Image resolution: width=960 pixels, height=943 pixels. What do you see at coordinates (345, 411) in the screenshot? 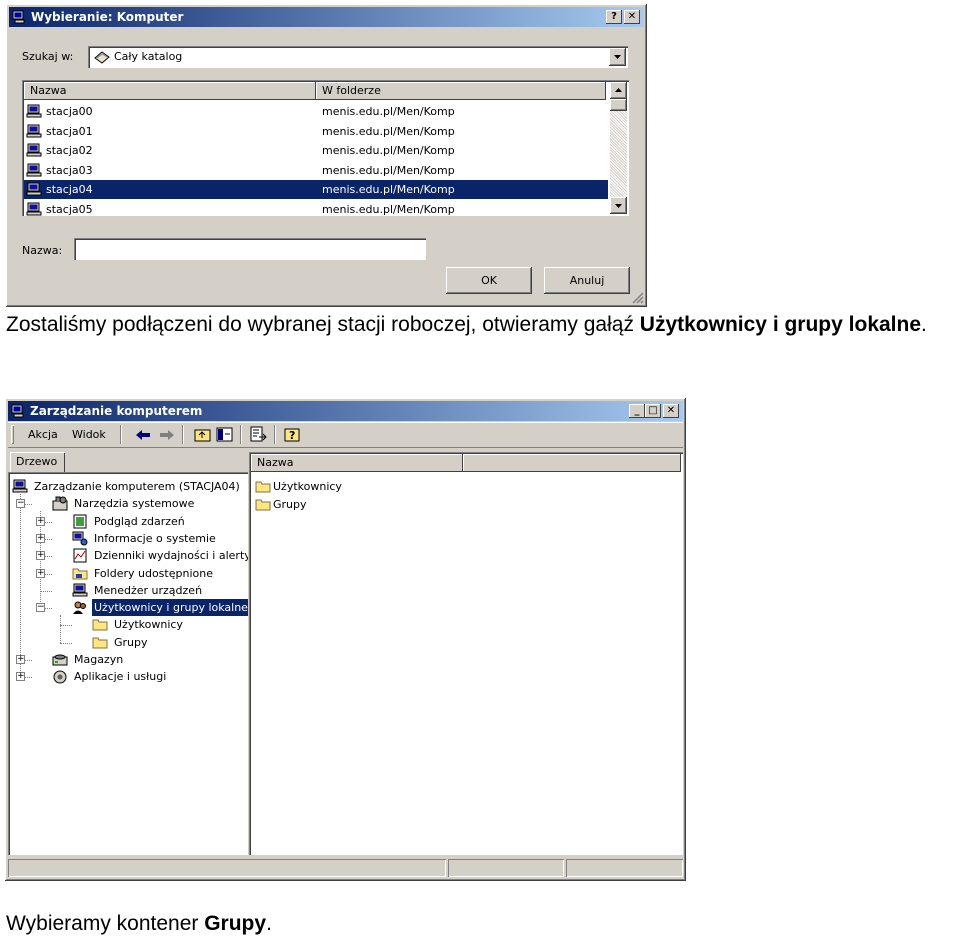
I see `mmc-title-bar: Zarządzanie komputerem _ □ ✕` at bounding box center [345, 411].